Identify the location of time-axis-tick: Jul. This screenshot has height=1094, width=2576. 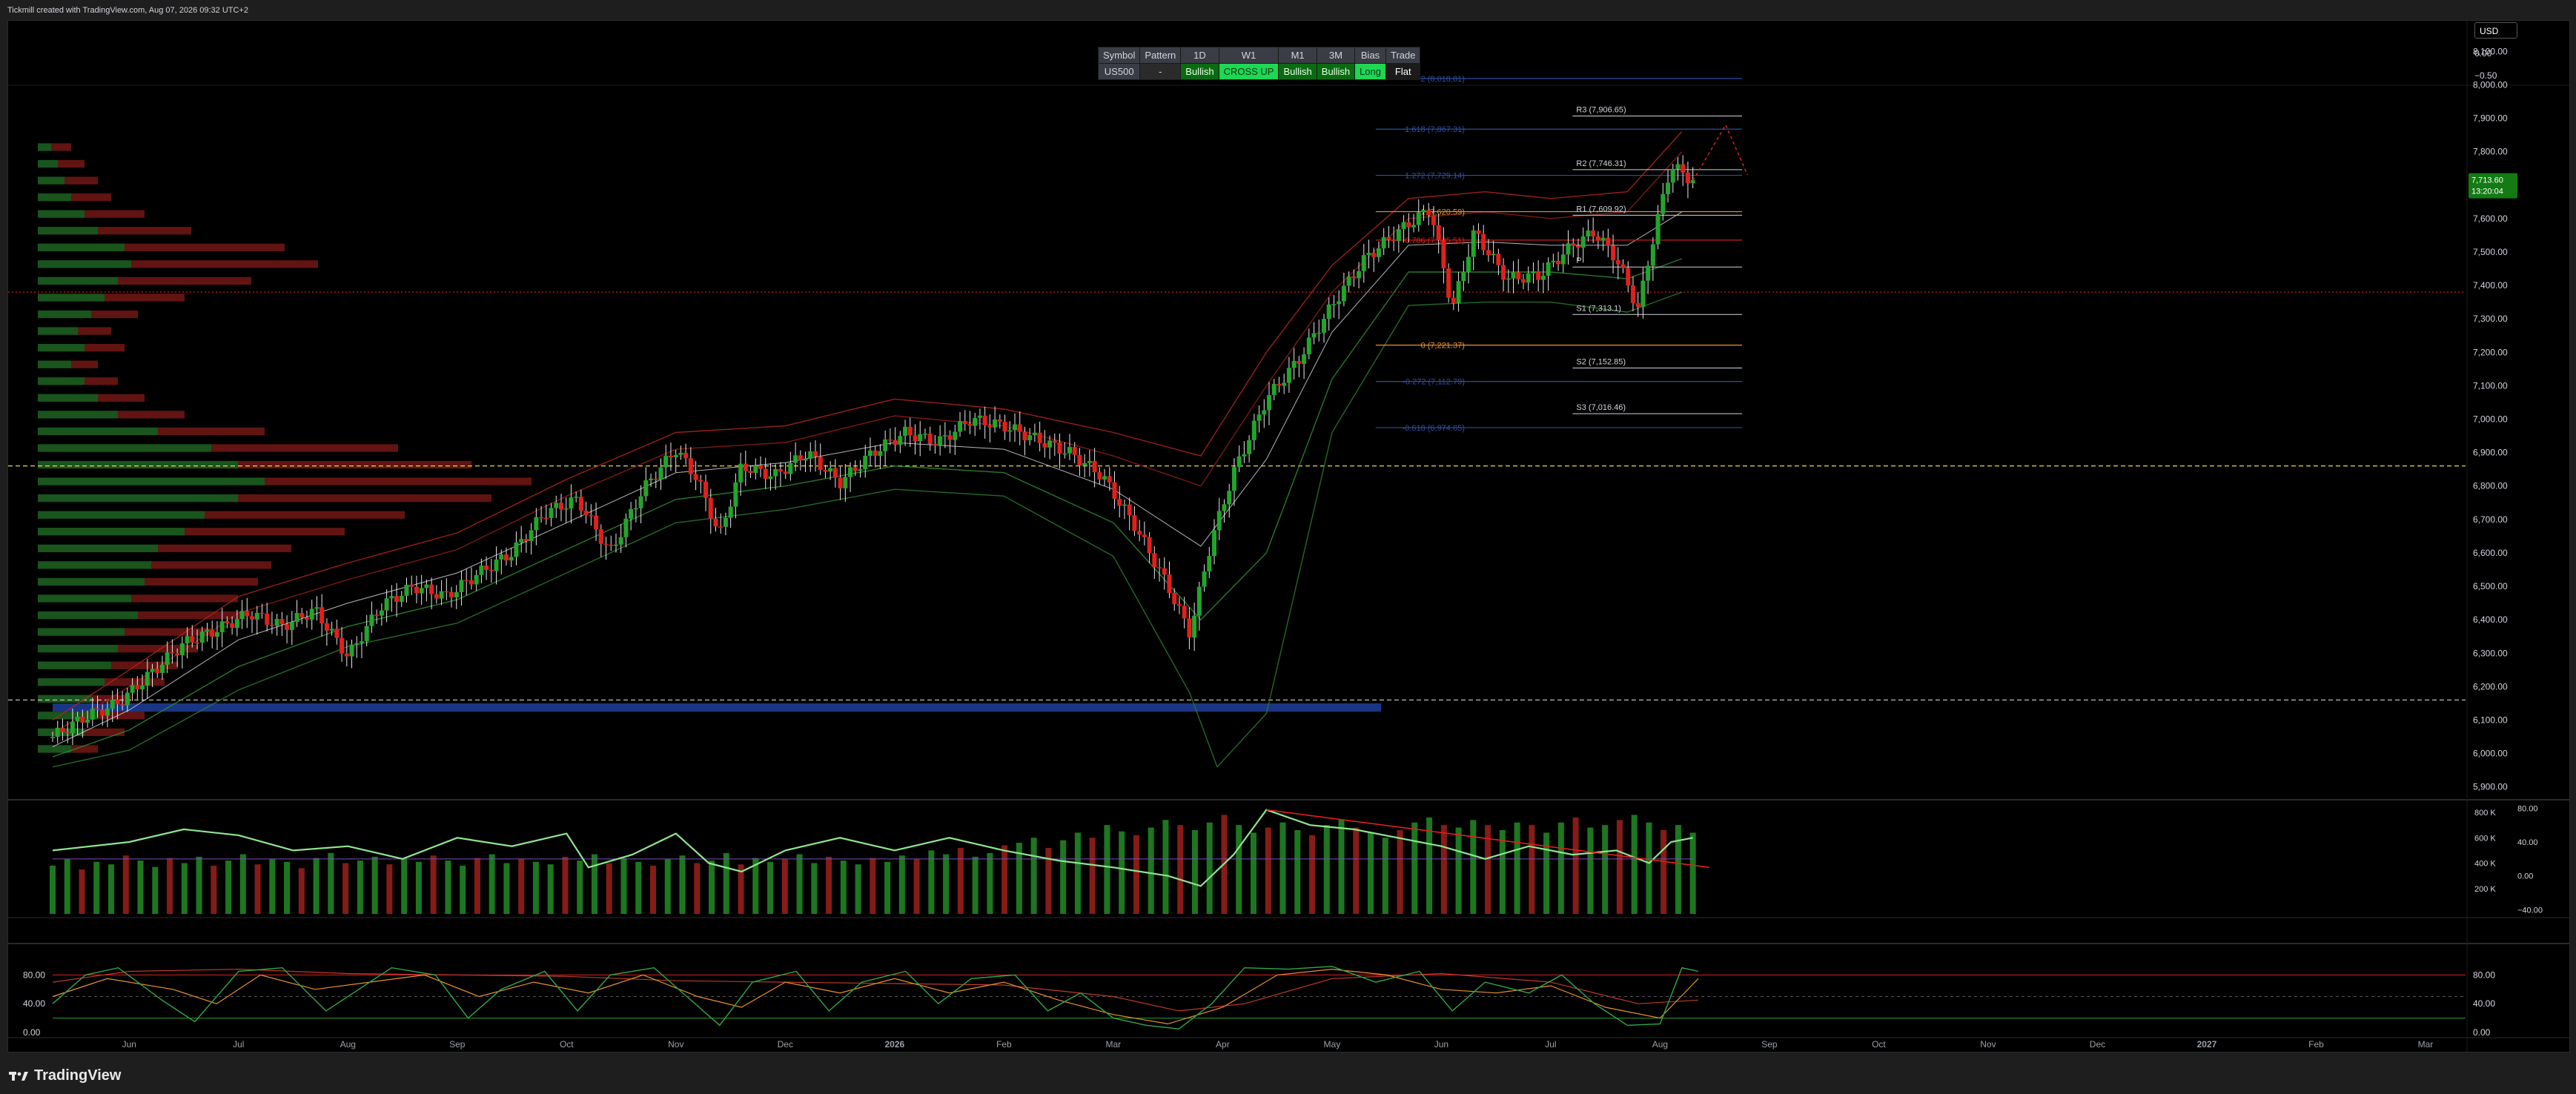
(1550, 1044).